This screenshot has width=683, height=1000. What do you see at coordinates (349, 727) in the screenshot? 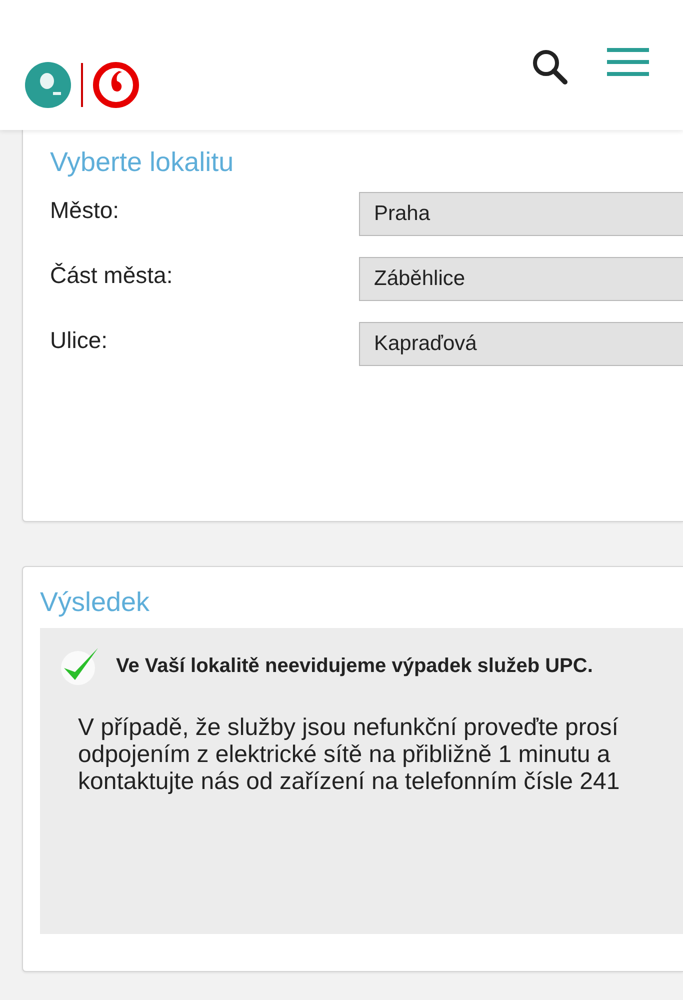
I see `info-text-line: V případě, že služby jsou nefunkční proveďte prosí` at bounding box center [349, 727].